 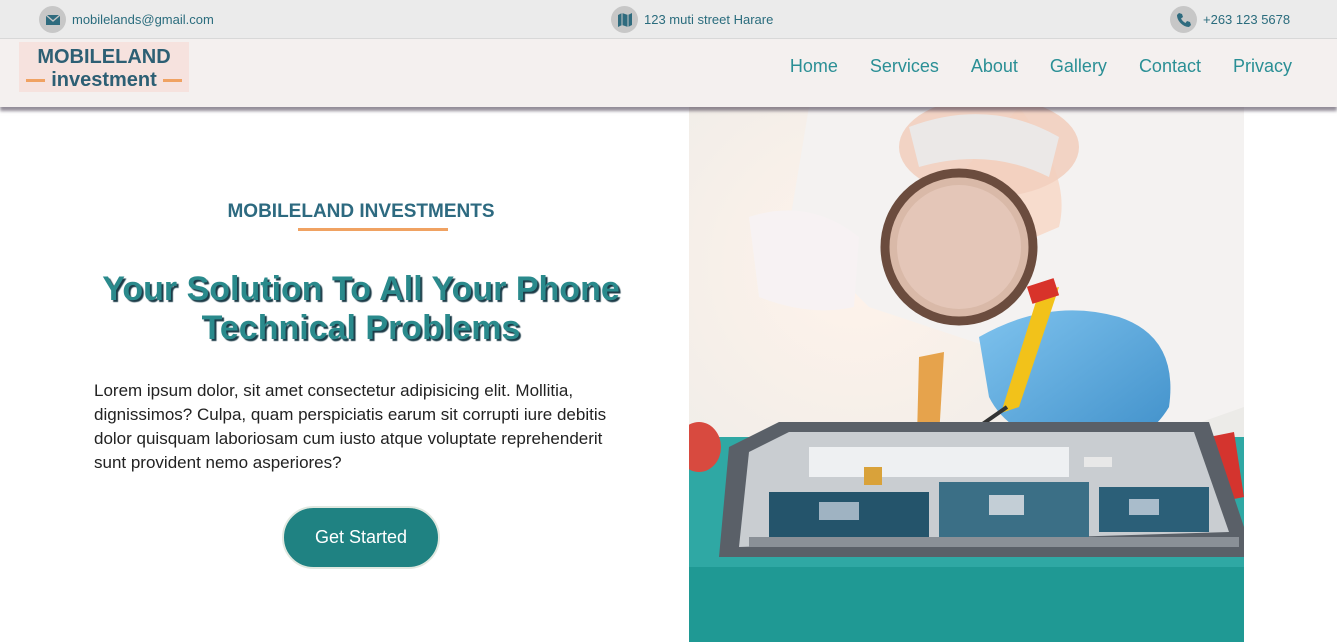 I want to click on logo-dash-left, so click(x=36, y=80).